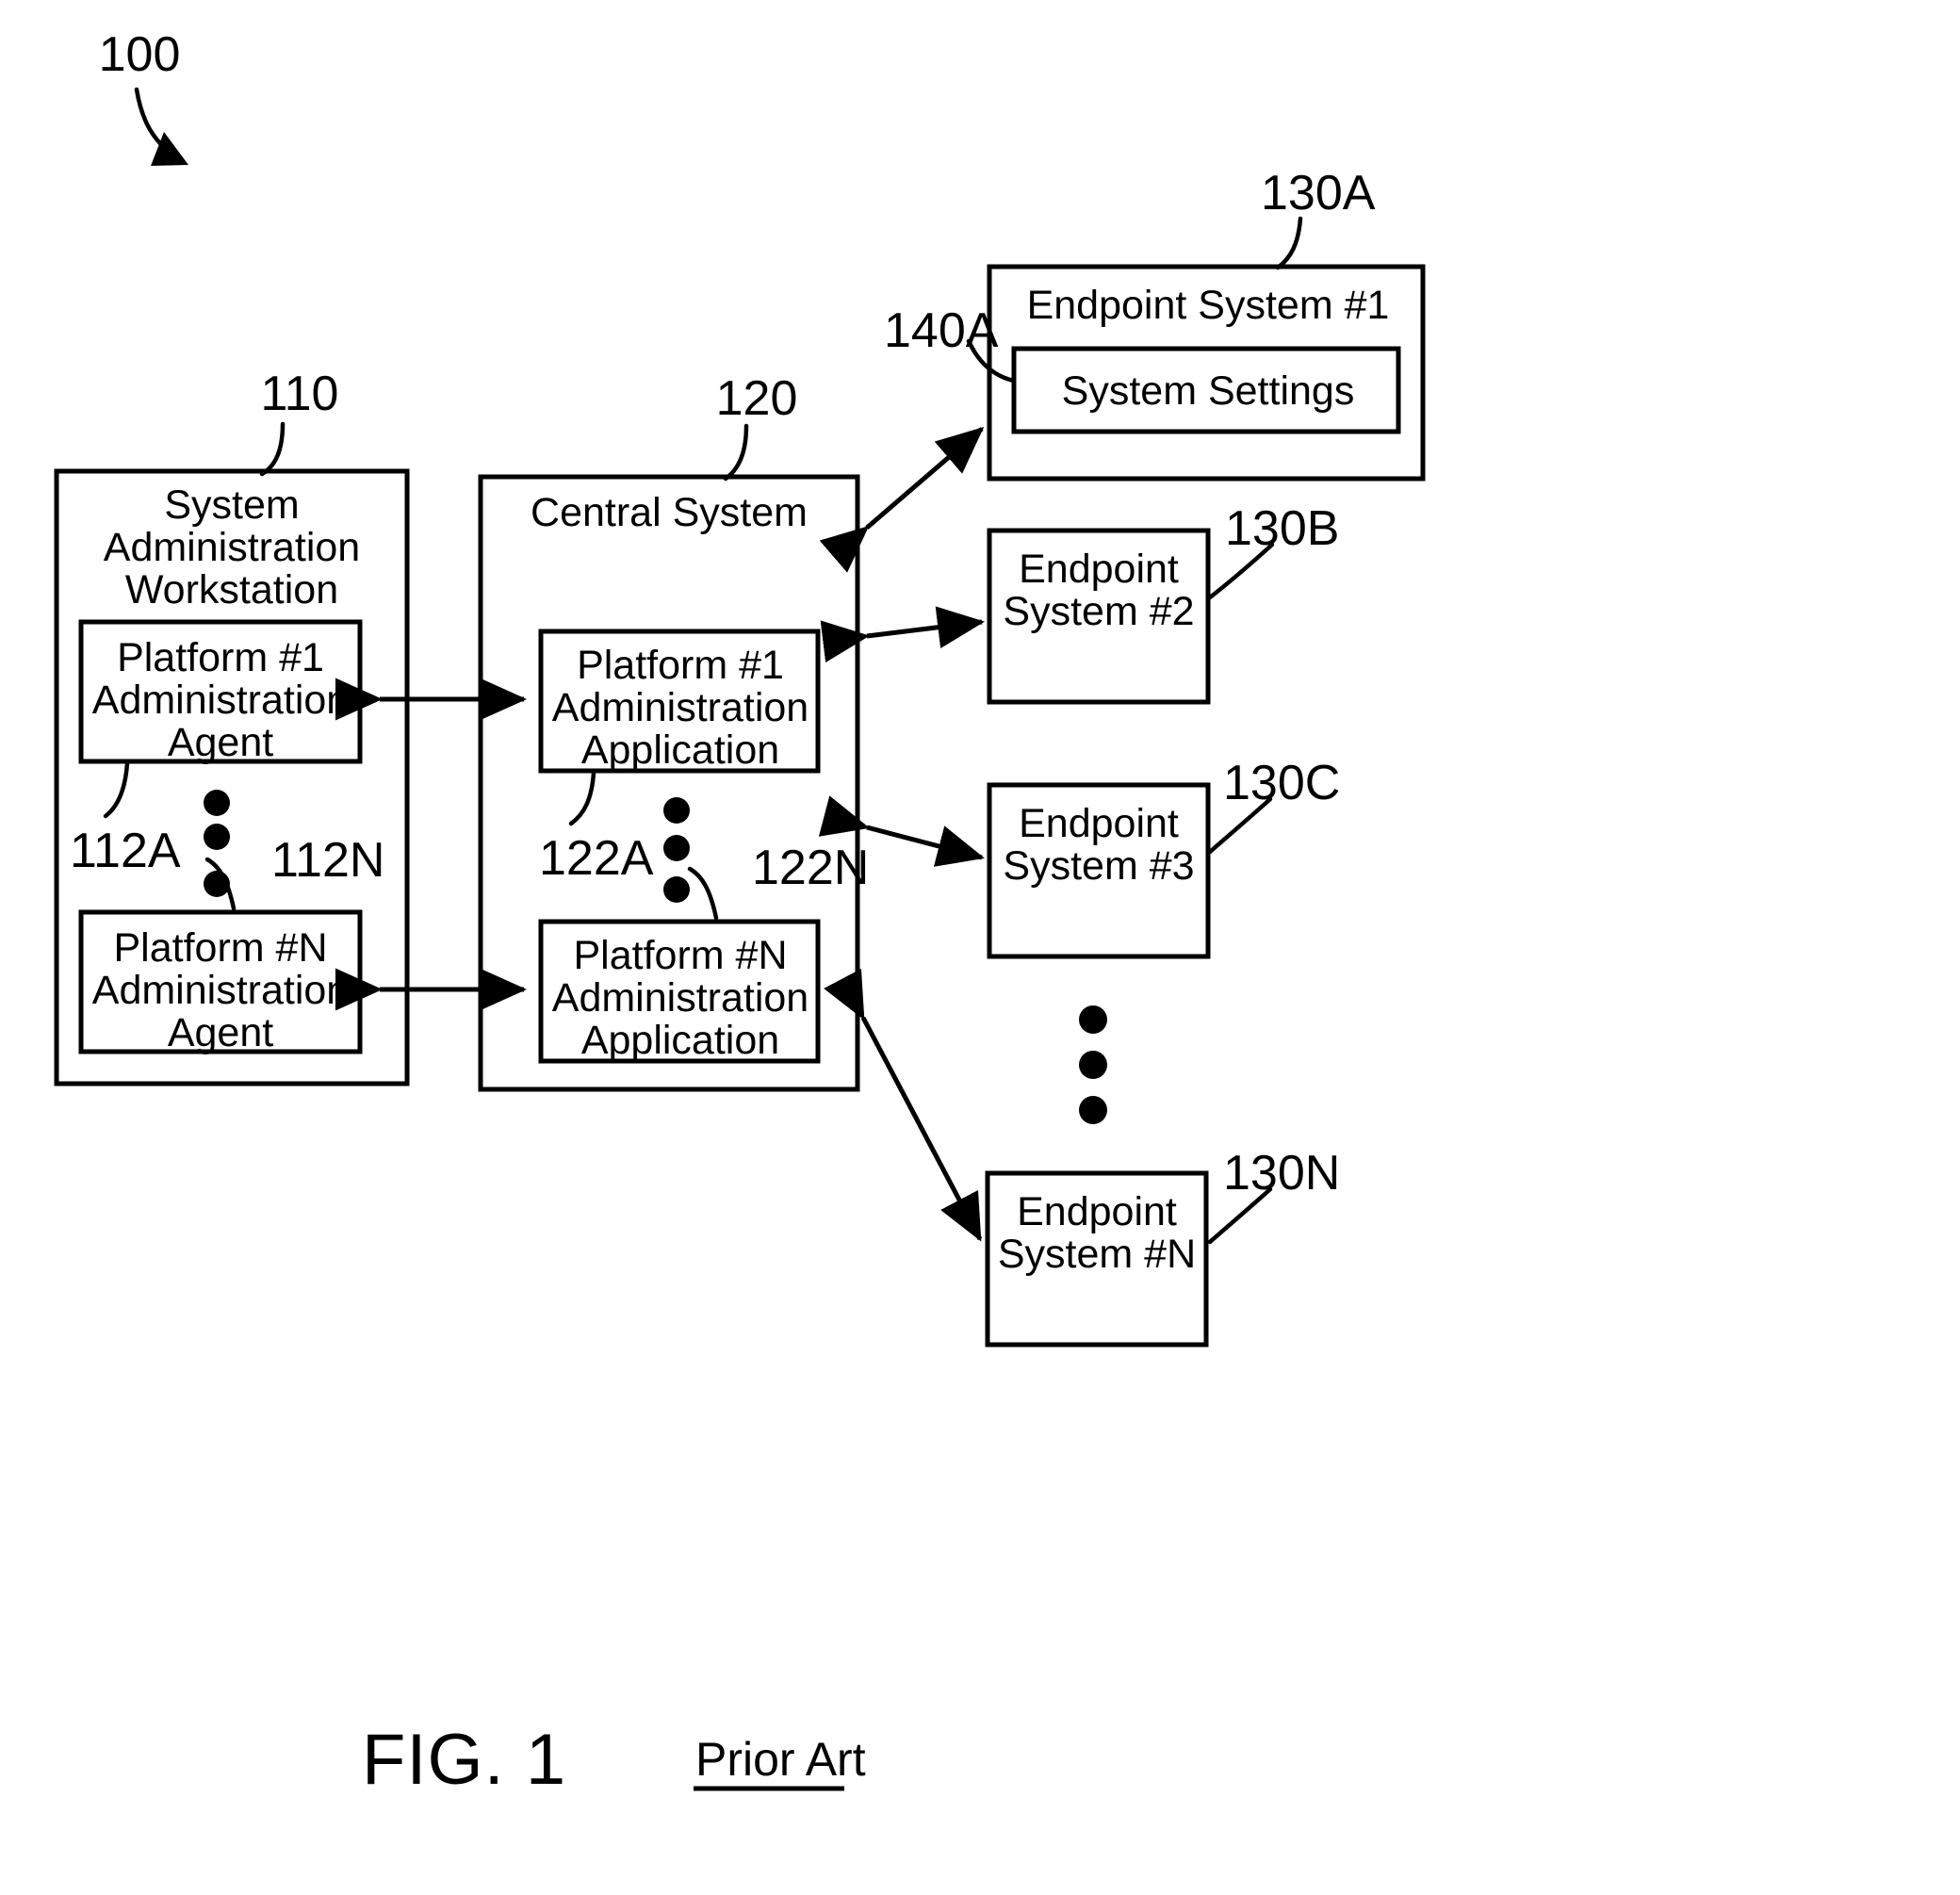  Describe the element at coordinates (1097, 1254) in the screenshot. I see `endpoint-n-line-2: System #N` at that location.